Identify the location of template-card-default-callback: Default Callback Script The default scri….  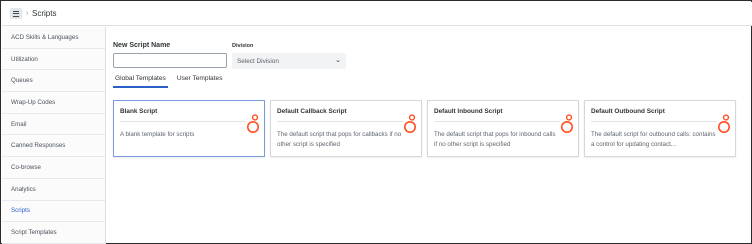
(346, 128).